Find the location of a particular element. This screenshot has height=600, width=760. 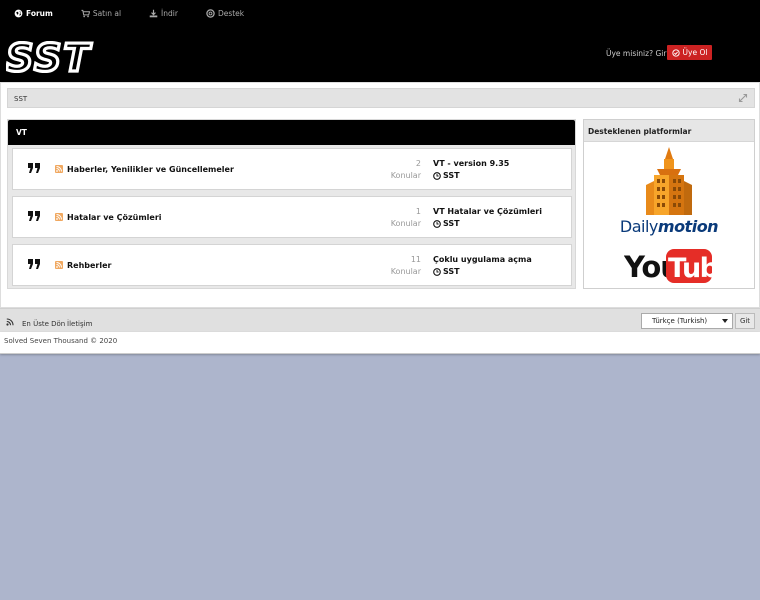

copyright-text: Solved Seven Thousand © 2020 is located at coordinates (61, 341).